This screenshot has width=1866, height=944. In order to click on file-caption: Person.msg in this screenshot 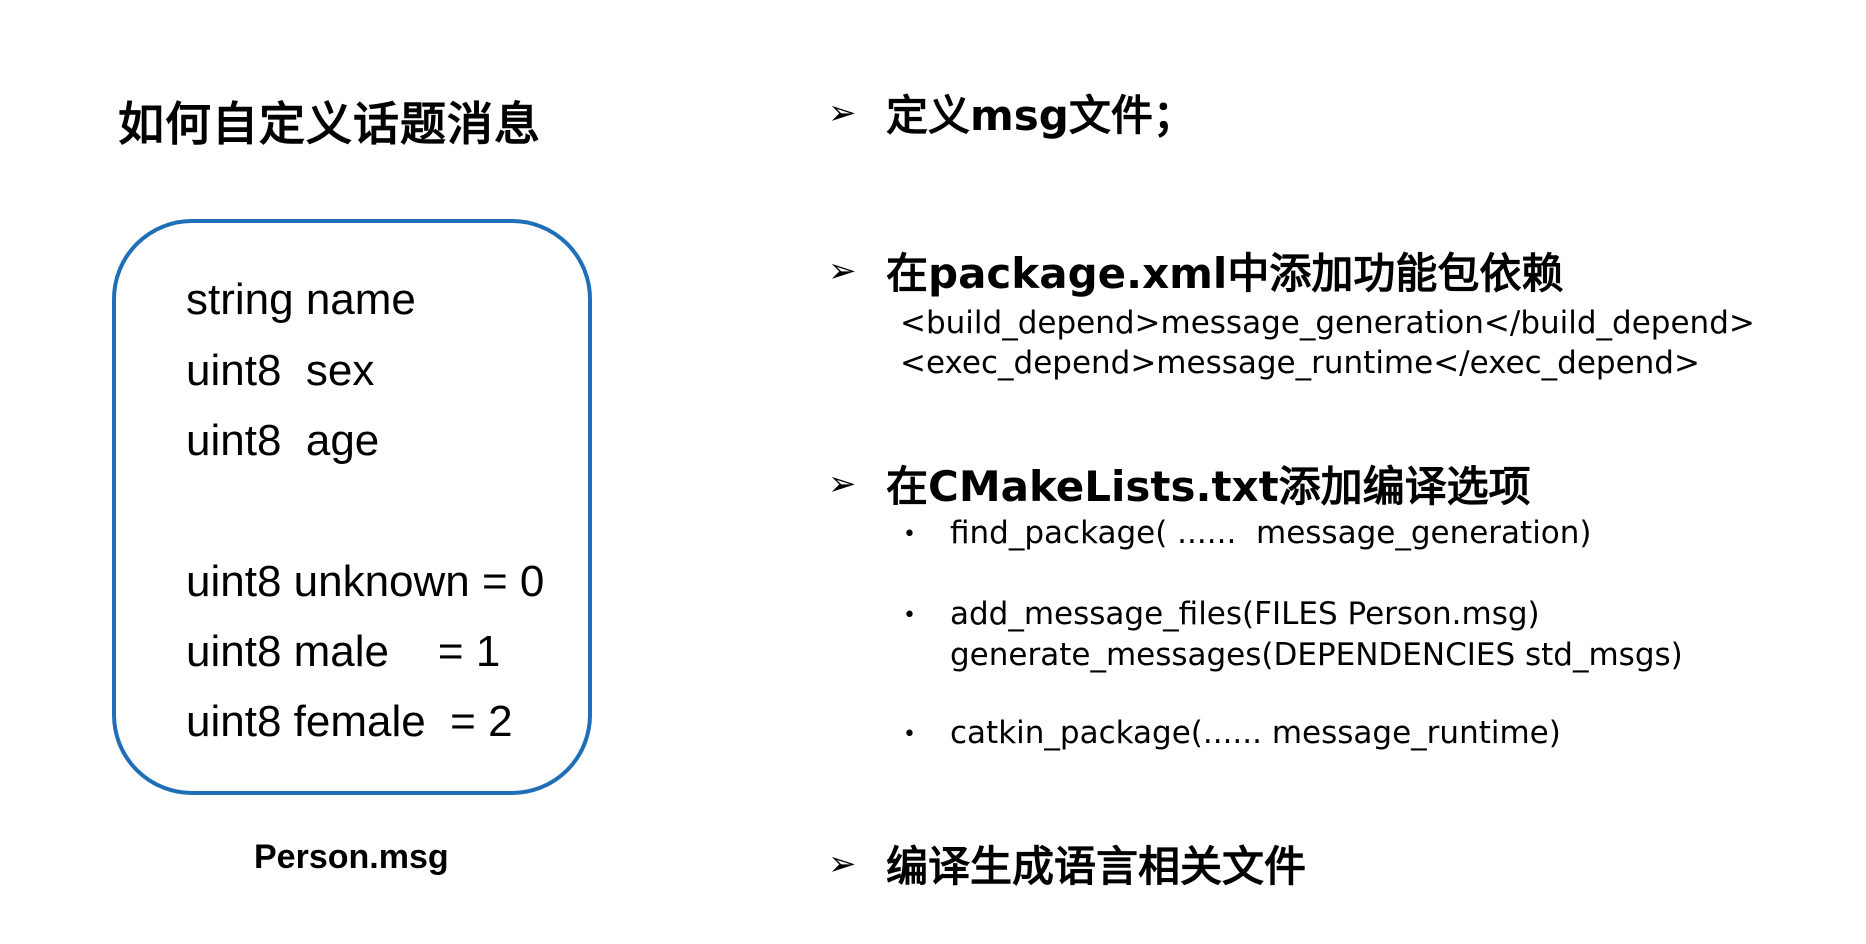, I will do `click(351, 857)`.